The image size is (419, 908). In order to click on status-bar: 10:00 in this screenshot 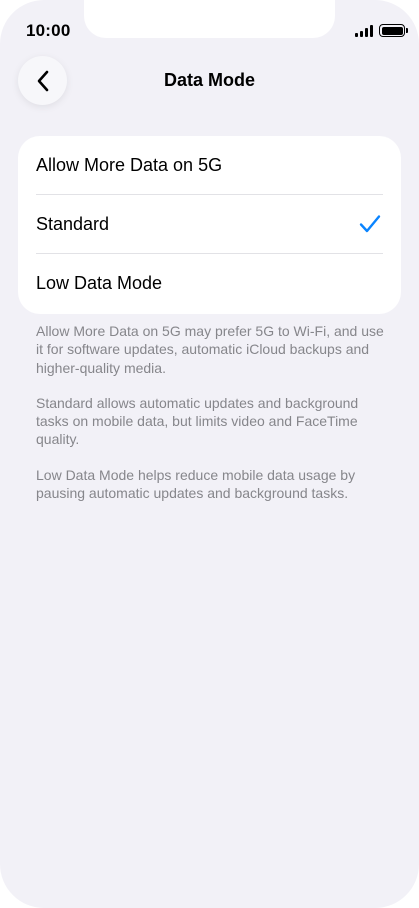, I will do `click(209, 28)`.